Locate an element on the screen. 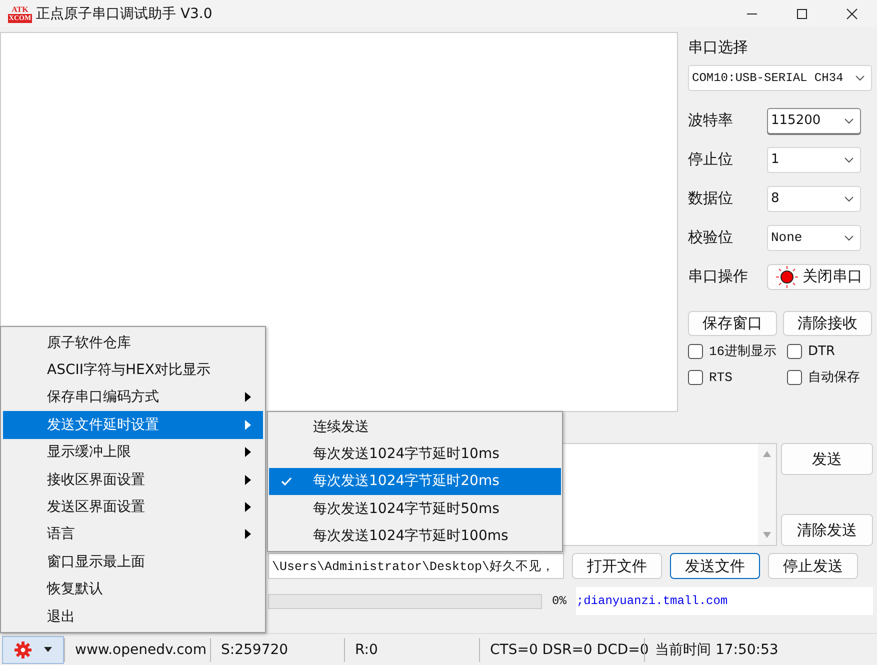  field-label: 停止位 is located at coordinates (711, 159).